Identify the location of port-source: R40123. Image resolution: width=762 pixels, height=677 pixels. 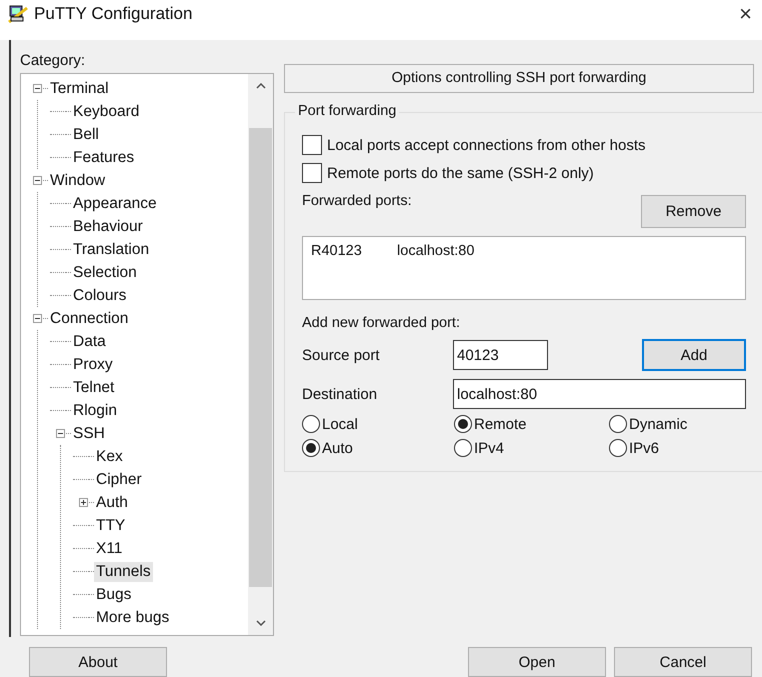
(352, 251).